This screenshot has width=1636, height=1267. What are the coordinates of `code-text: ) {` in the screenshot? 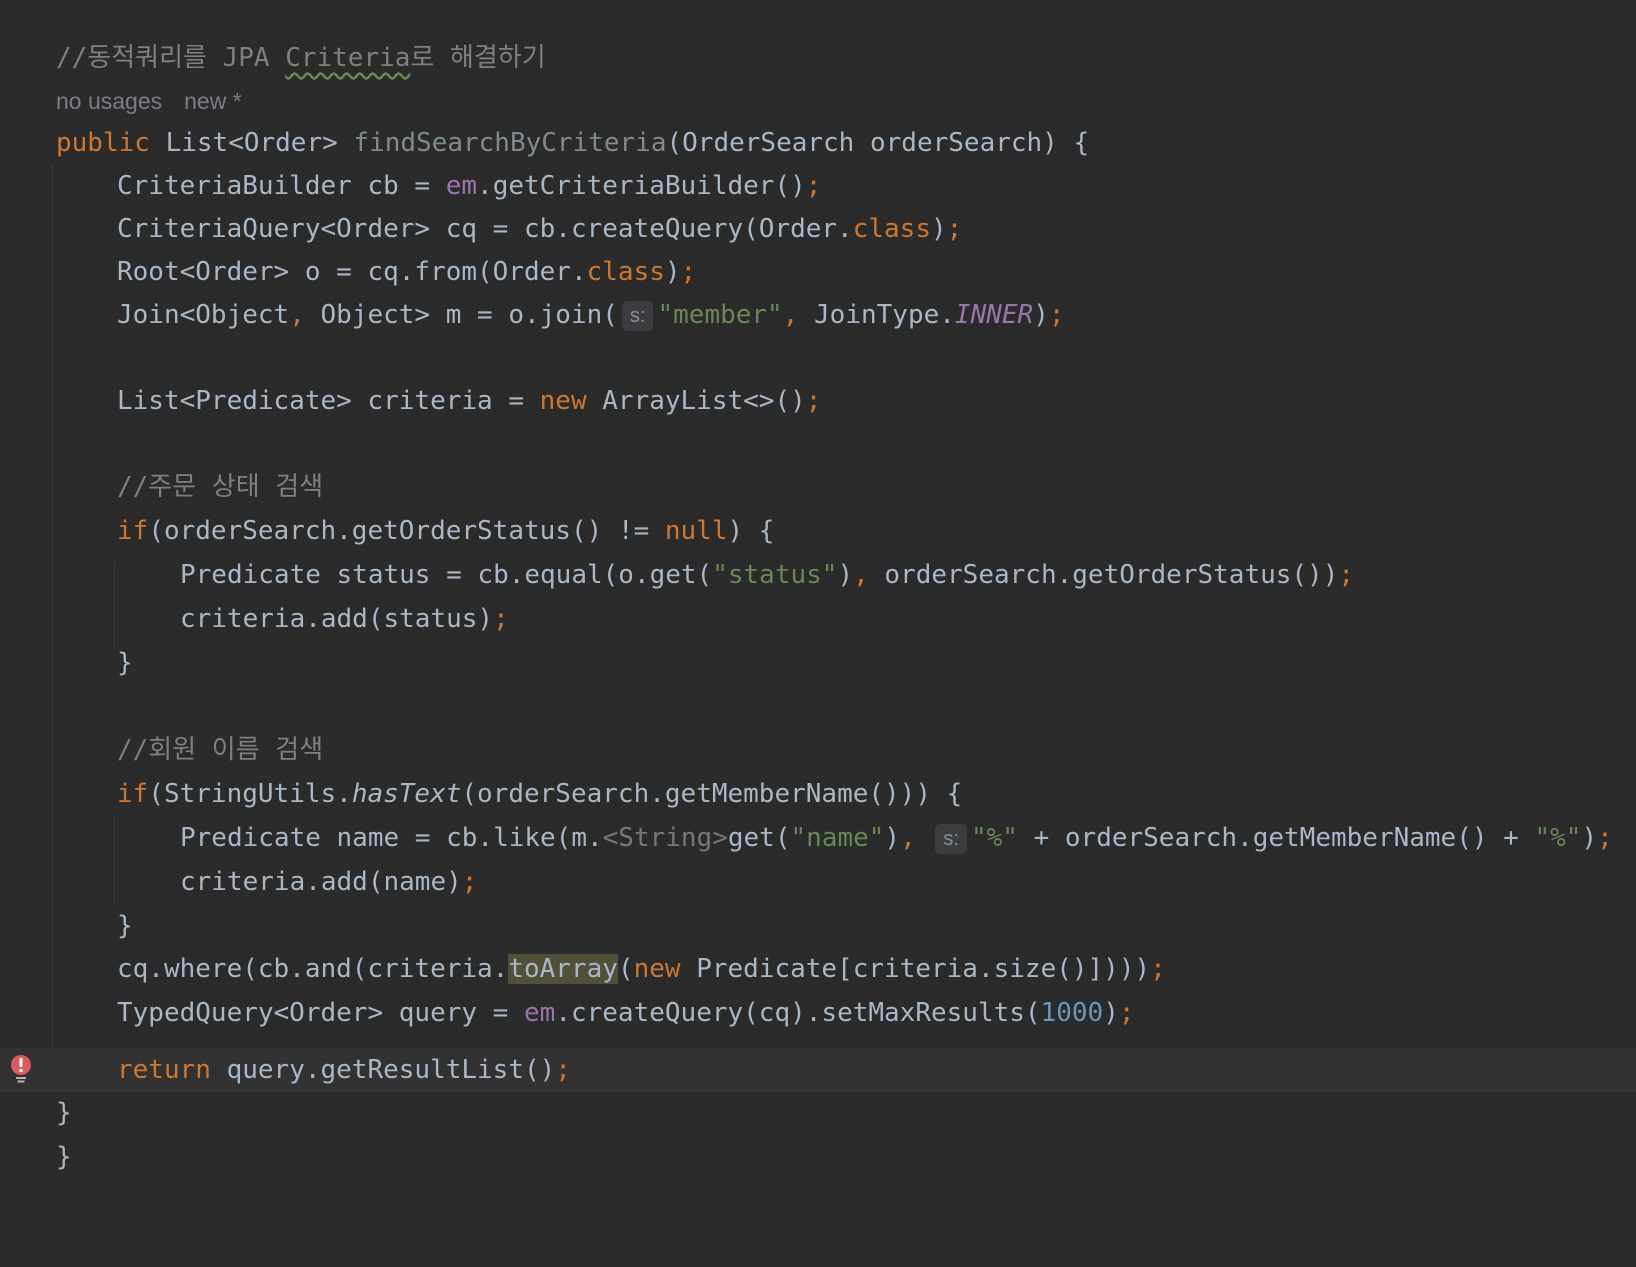 It's located at (751, 531).